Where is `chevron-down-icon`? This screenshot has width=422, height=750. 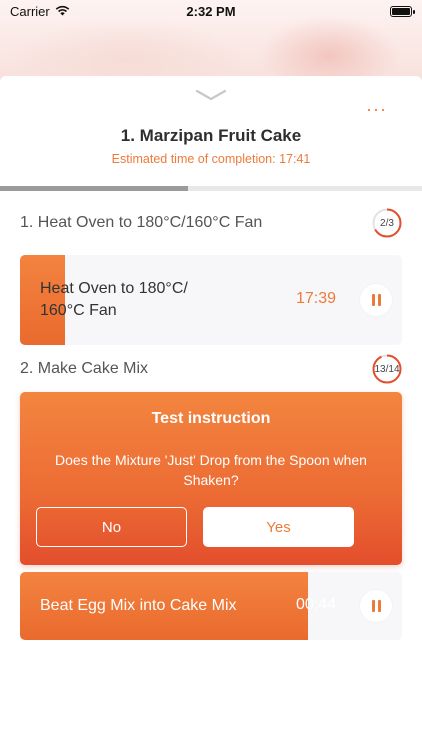 chevron-down-icon is located at coordinates (211, 95).